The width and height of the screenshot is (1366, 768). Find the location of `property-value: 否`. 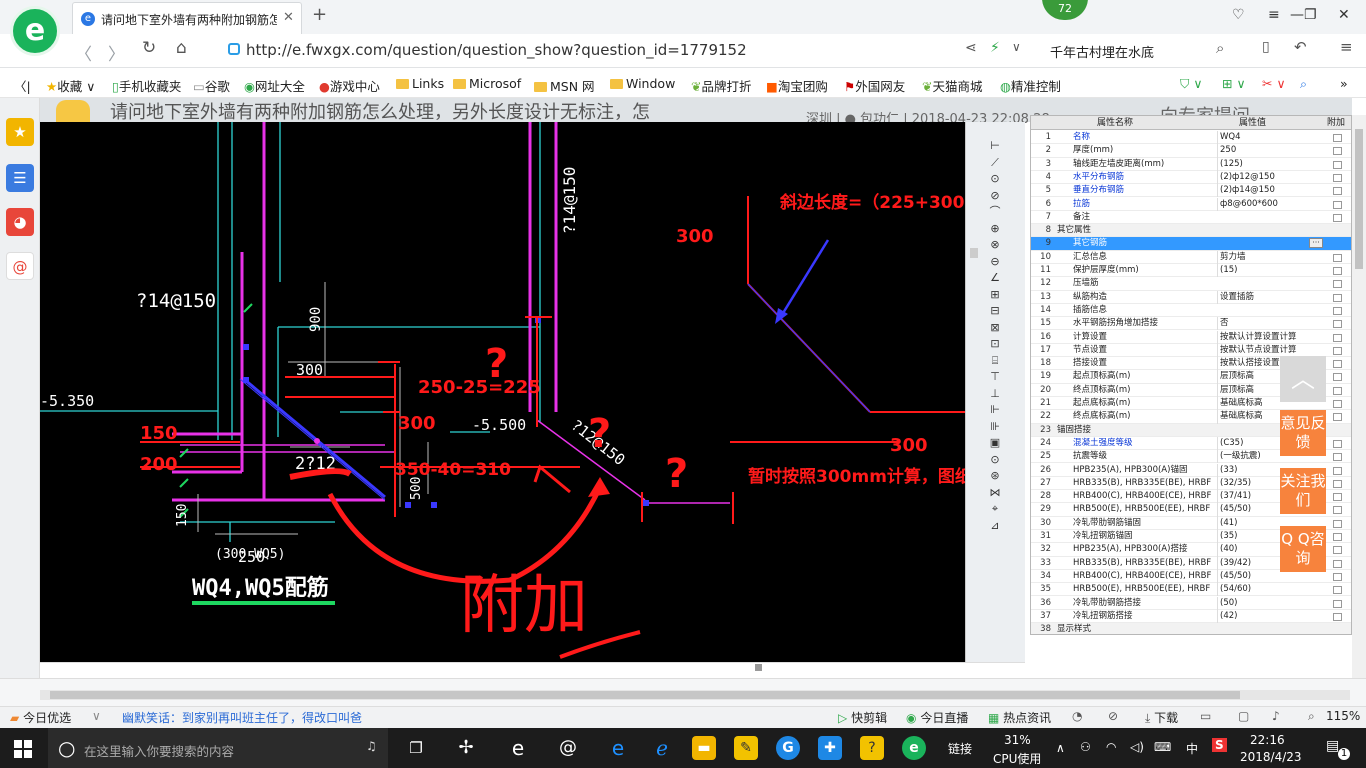

property-value: 否 is located at coordinates (1267, 324).